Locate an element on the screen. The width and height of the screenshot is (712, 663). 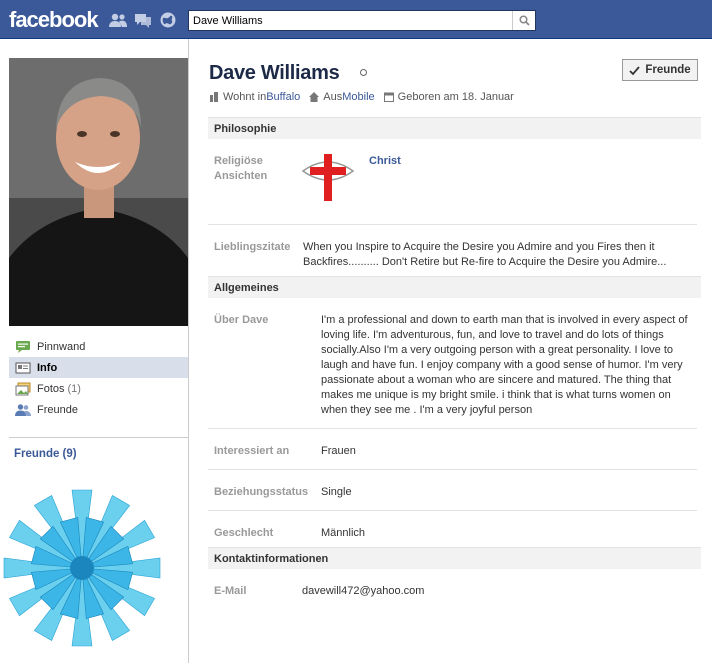
sidebar-item-photos: Fotos (1) is located at coordinates (98, 388).